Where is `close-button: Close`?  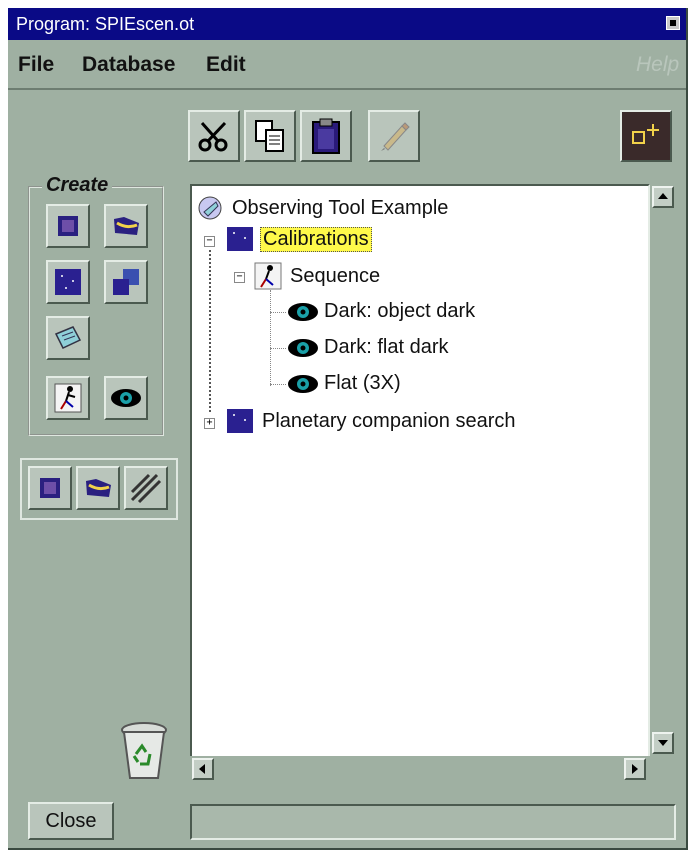 close-button: Close is located at coordinates (71, 821).